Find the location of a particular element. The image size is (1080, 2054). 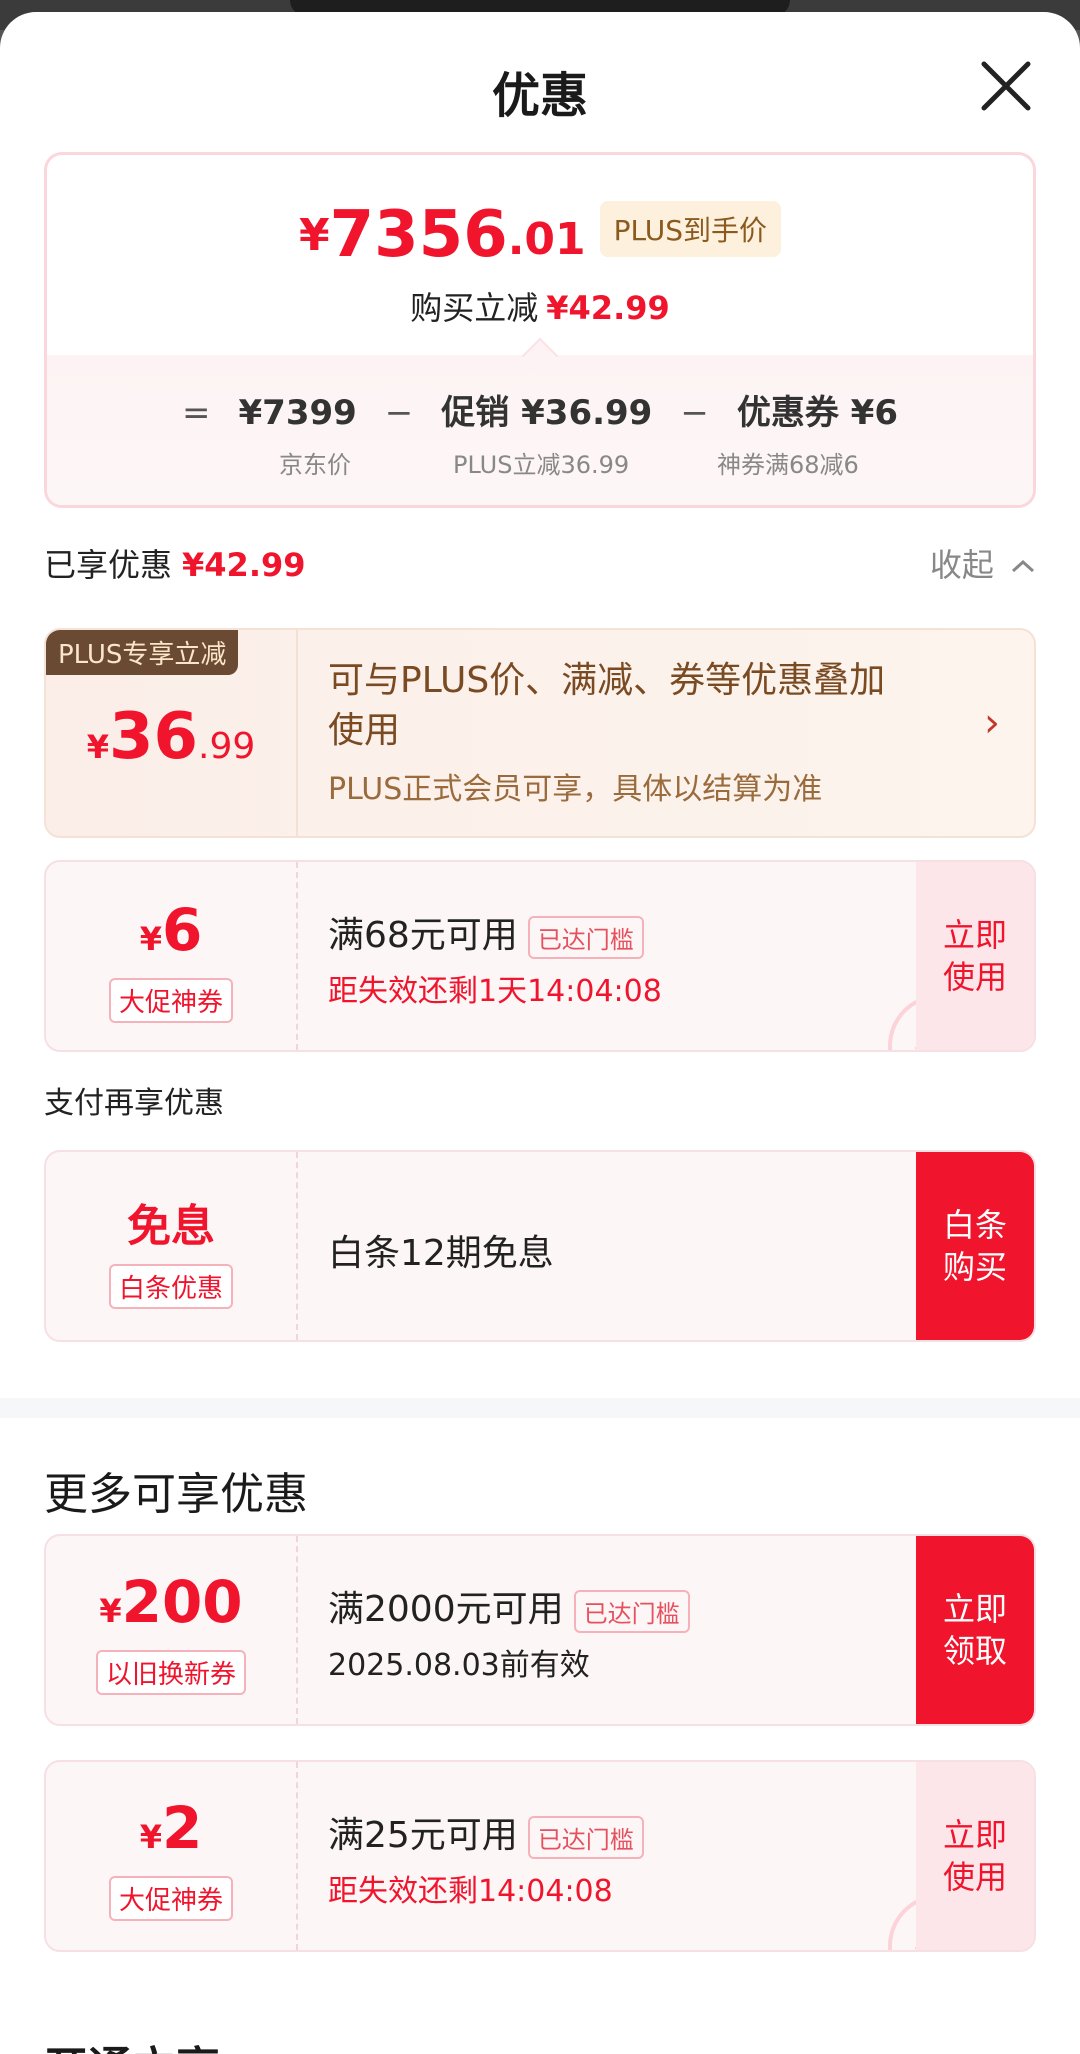

baitiao-buy-label: 白条购买 is located at coordinates (974, 1246).